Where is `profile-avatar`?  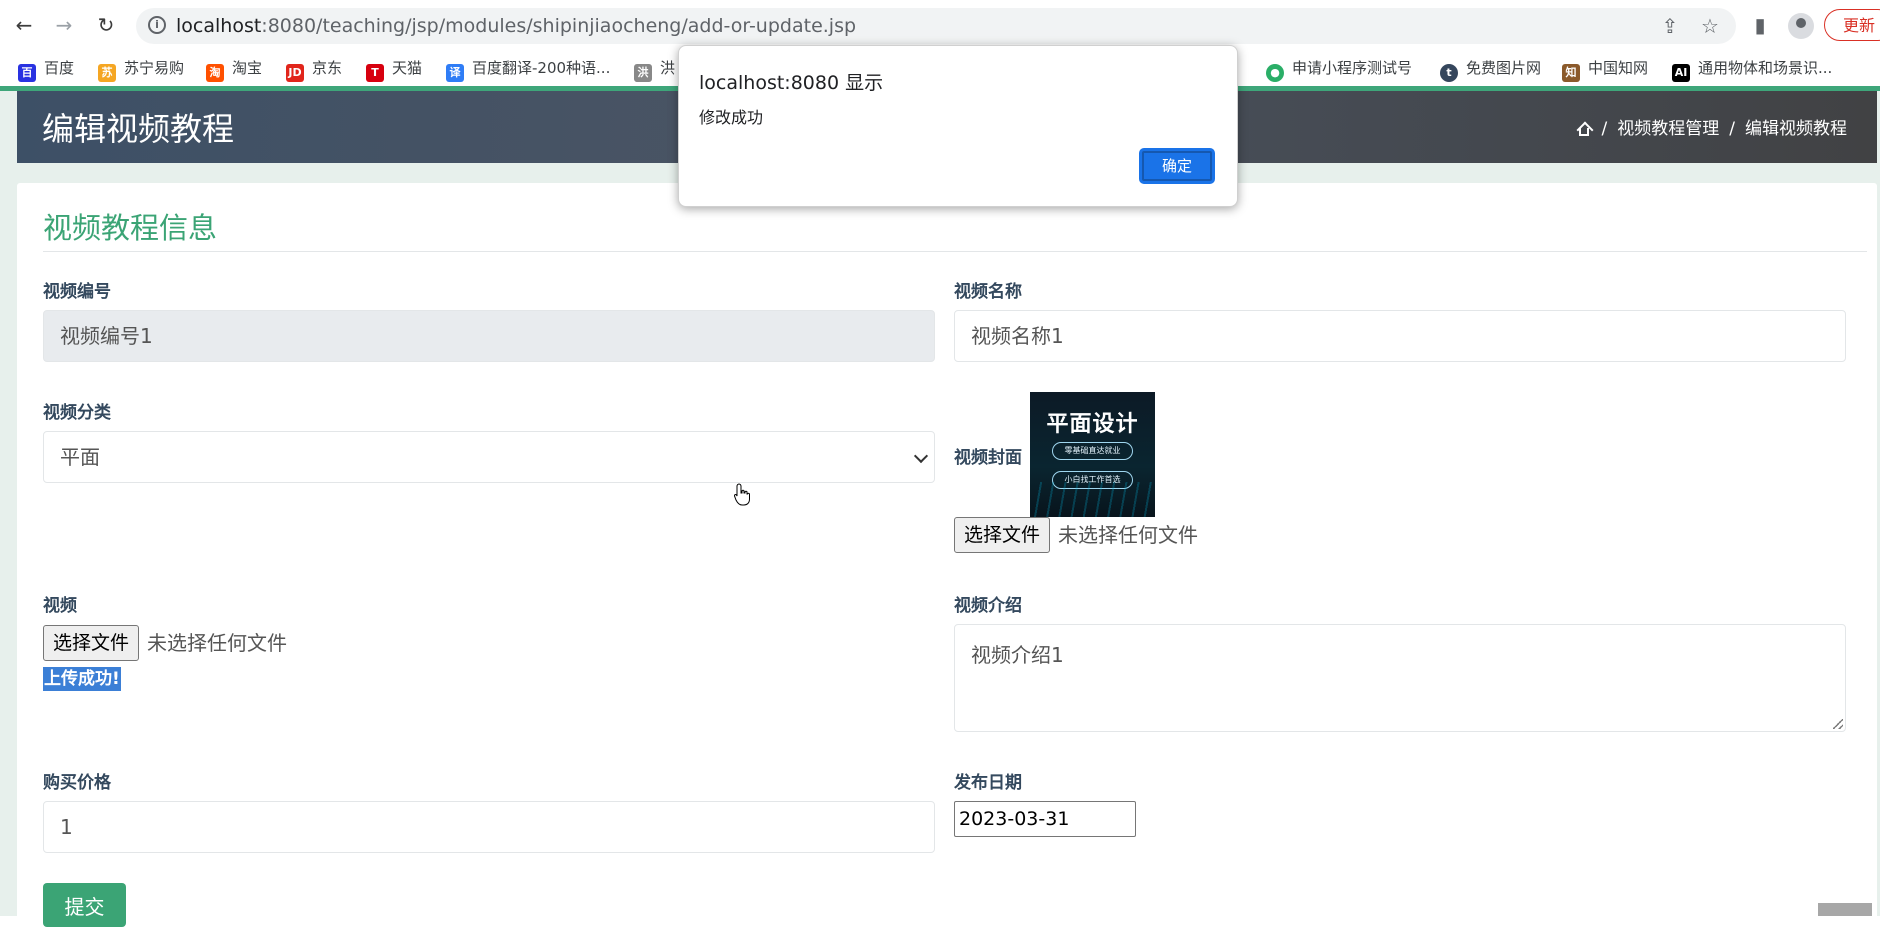
profile-avatar is located at coordinates (1801, 26).